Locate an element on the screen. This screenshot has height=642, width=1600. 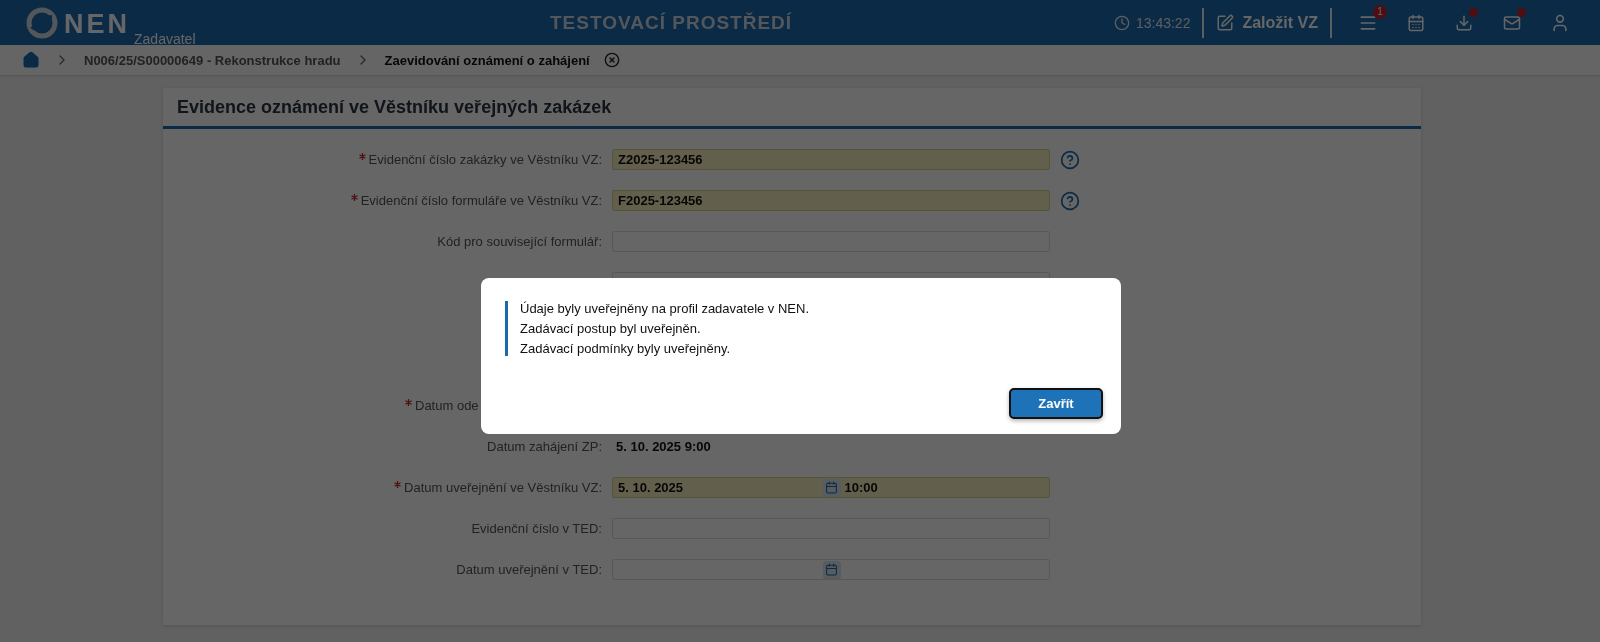
dialog-message: Zadávací postup byl uveřejněn. is located at coordinates (611, 328).